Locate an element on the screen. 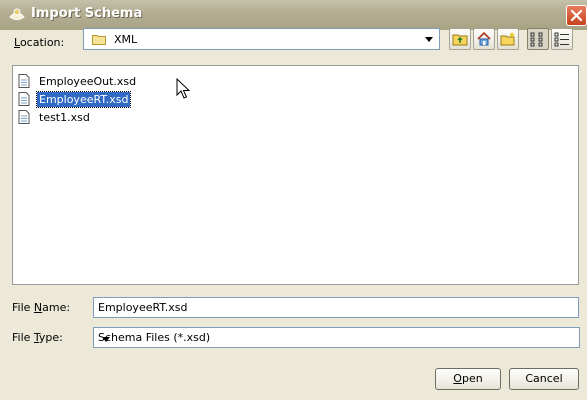 The image size is (587, 400). file-type-combo: Schema Files (*.xsd) is located at coordinates (336, 337).